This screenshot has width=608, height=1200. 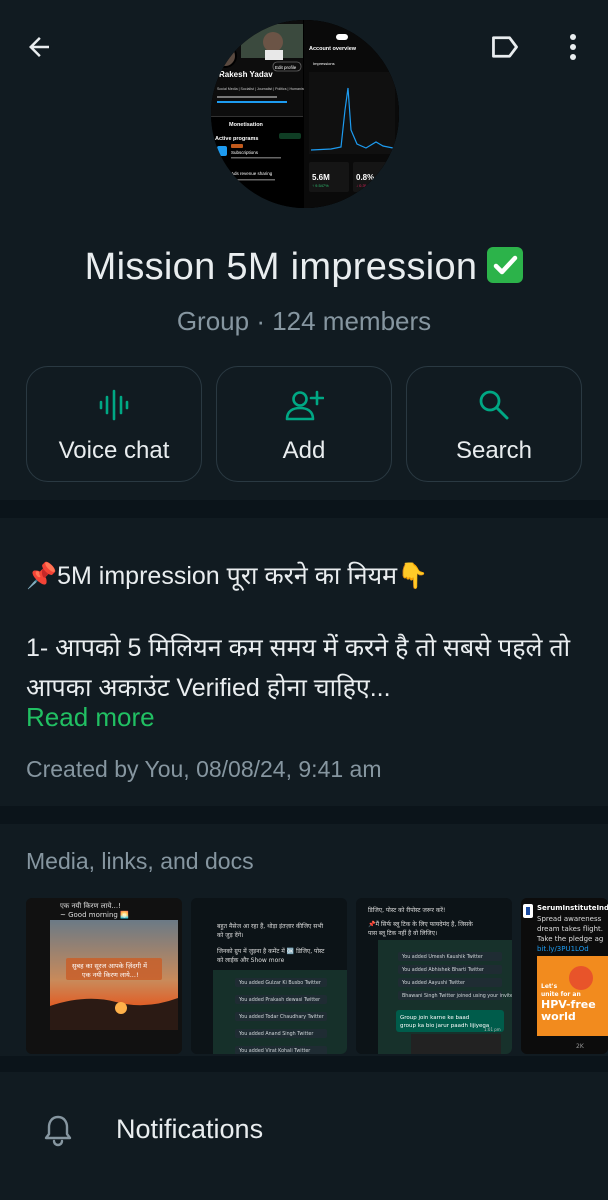 What do you see at coordinates (279, 1000) in the screenshot?
I see `chat-system-row-text: You added Prakash dewasi Twitter` at bounding box center [279, 1000].